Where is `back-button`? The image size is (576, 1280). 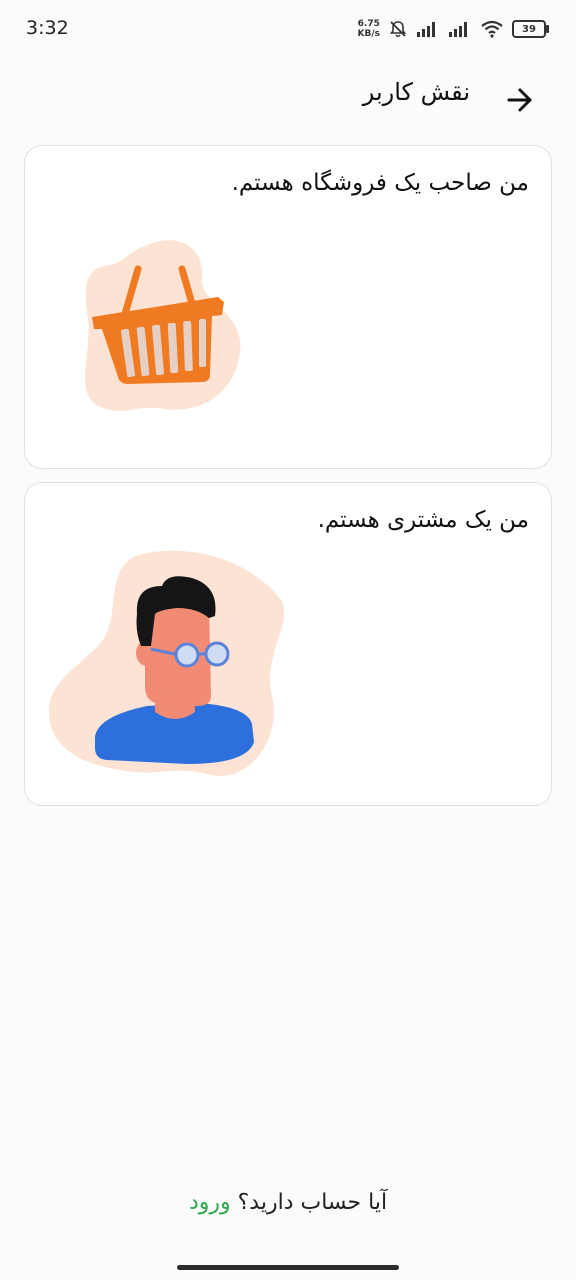
back-button is located at coordinates (520, 100).